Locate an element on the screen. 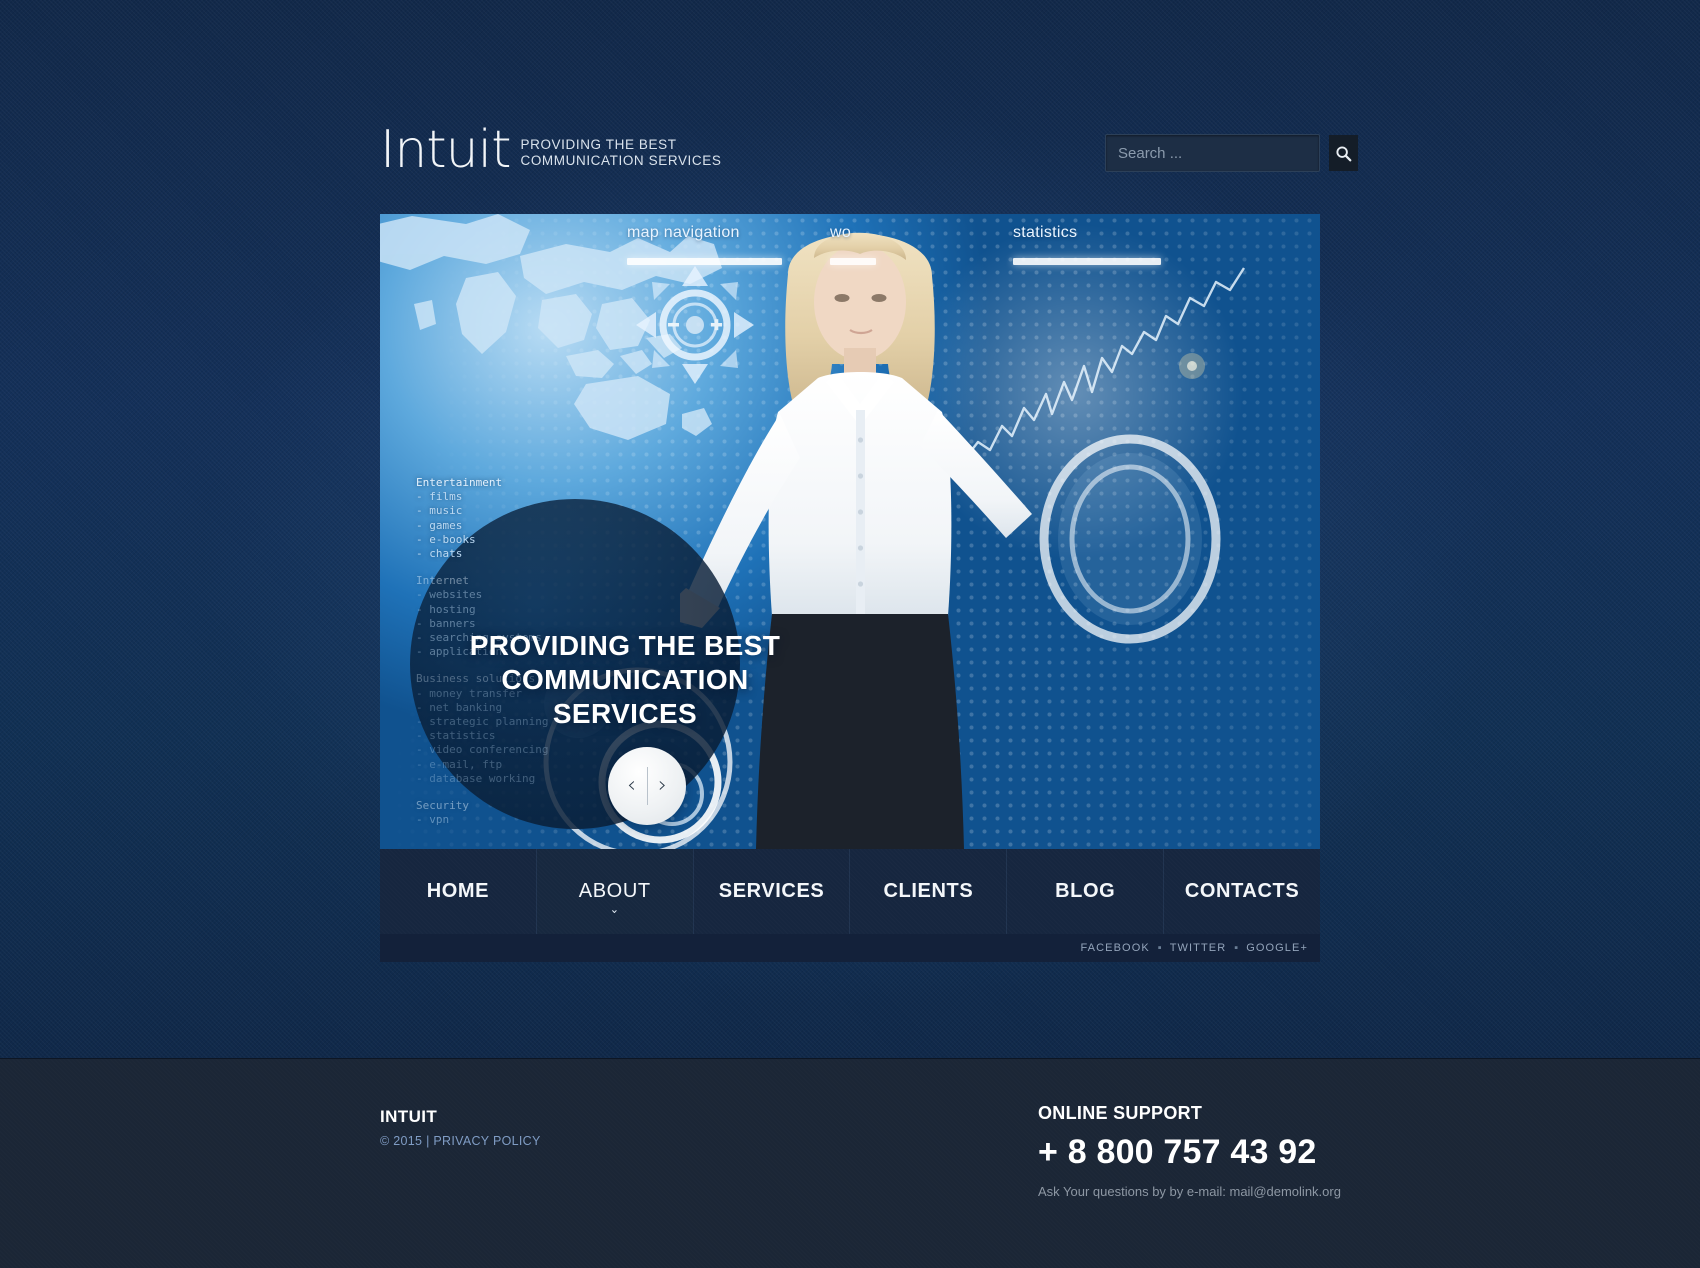 The image size is (1700, 1268). slider-navigation: ‹ › is located at coordinates (647, 786).